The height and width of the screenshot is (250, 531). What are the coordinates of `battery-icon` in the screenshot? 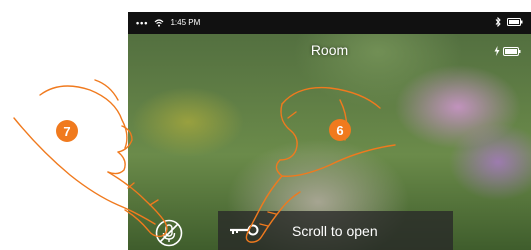 It's located at (515, 22).